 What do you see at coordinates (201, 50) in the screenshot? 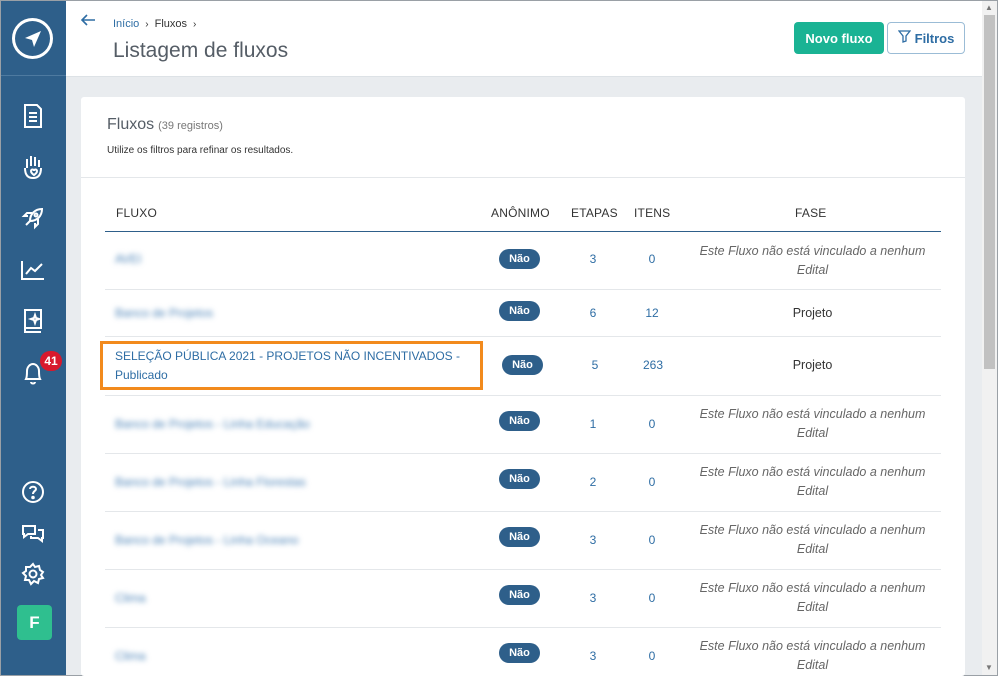
I see `page-title: Listagem de fluxos` at bounding box center [201, 50].